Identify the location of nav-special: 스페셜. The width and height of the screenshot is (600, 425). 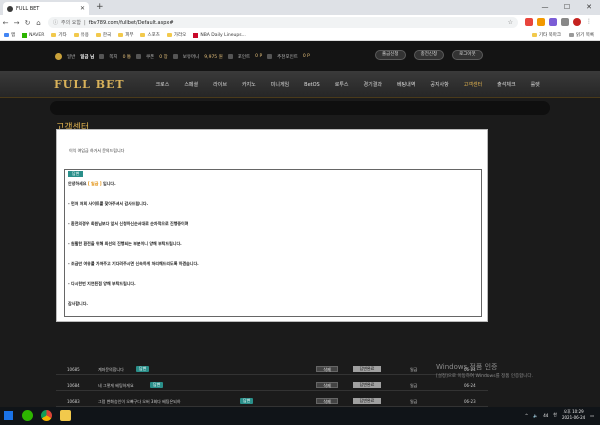
(191, 84).